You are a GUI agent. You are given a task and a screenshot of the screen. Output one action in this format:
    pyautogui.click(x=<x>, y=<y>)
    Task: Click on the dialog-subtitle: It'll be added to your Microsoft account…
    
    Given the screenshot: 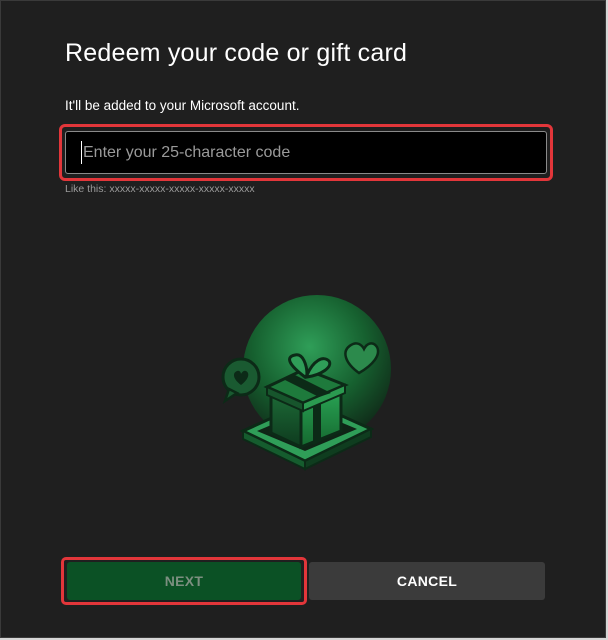 What is the action you would take?
    pyautogui.click(x=182, y=105)
    